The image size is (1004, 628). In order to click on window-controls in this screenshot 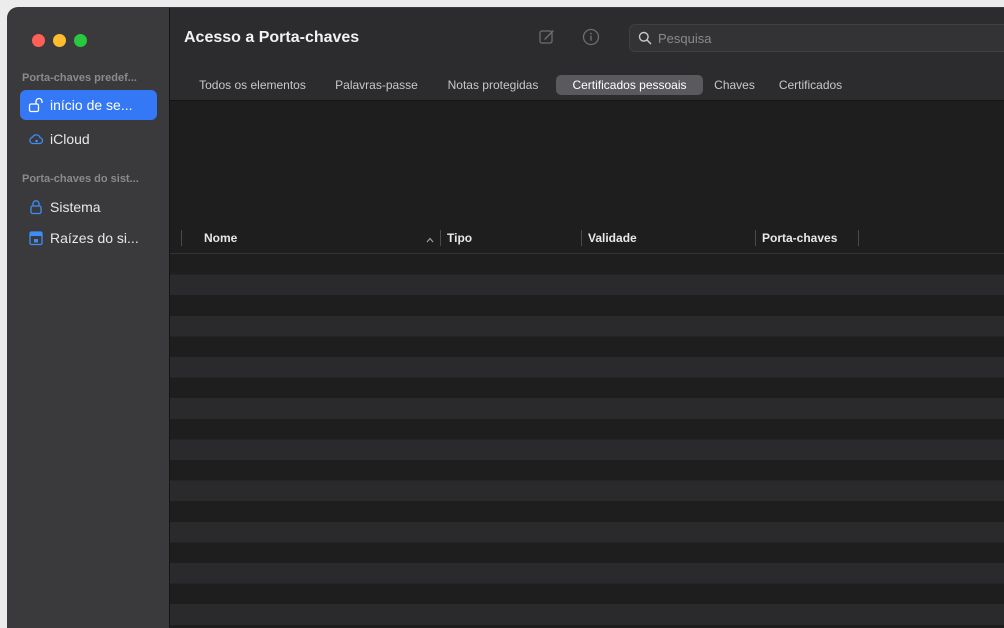, I will do `click(59, 40)`.